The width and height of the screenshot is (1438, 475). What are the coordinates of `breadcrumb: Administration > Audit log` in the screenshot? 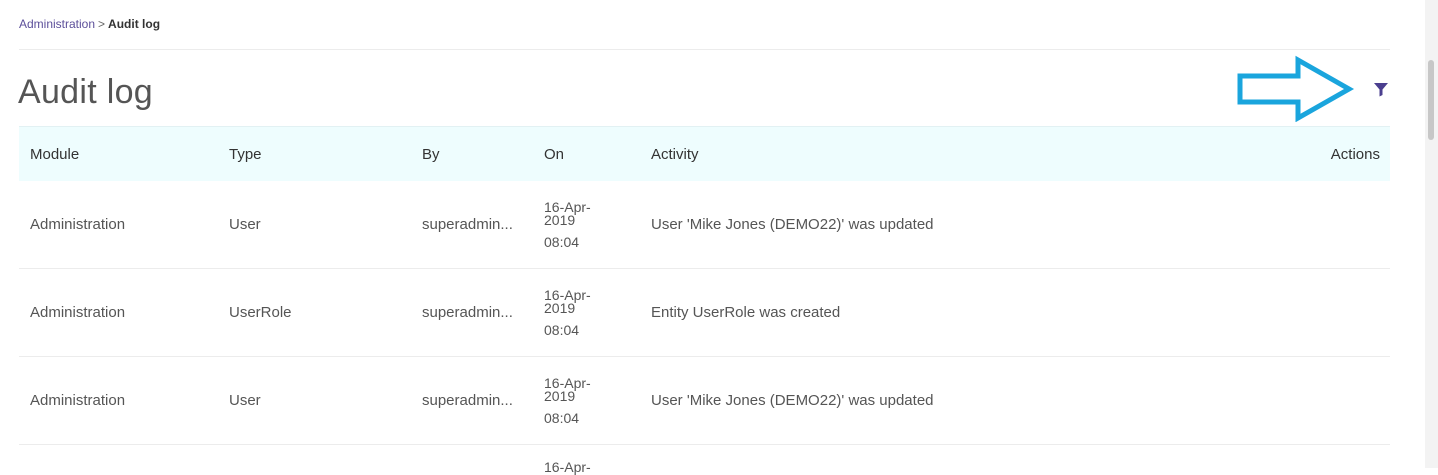 It's located at (89, 24).